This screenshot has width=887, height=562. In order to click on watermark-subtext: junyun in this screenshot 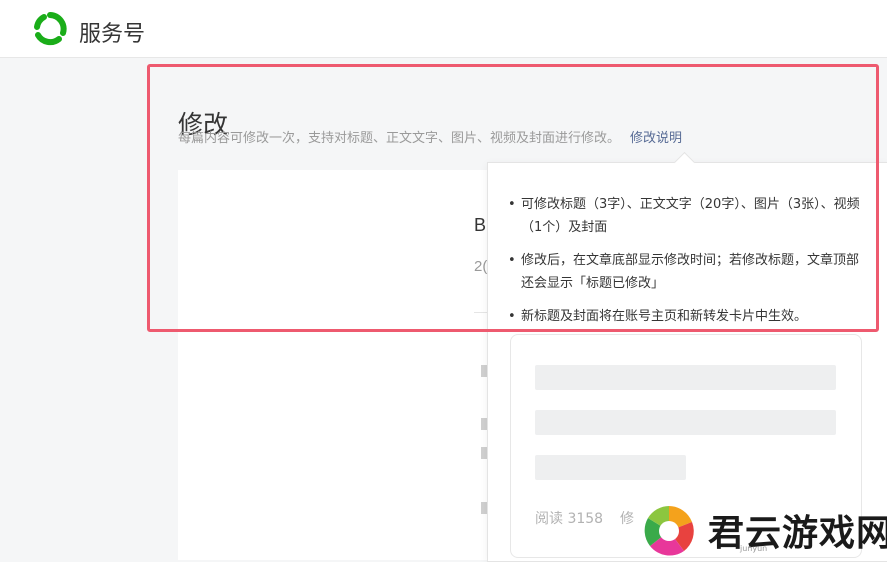, I will do `click(754, 548)`.